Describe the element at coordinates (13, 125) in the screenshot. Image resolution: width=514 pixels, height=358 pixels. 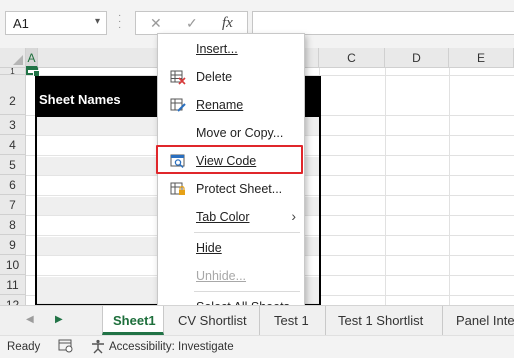
I see `row-header-3: 3` at that location.